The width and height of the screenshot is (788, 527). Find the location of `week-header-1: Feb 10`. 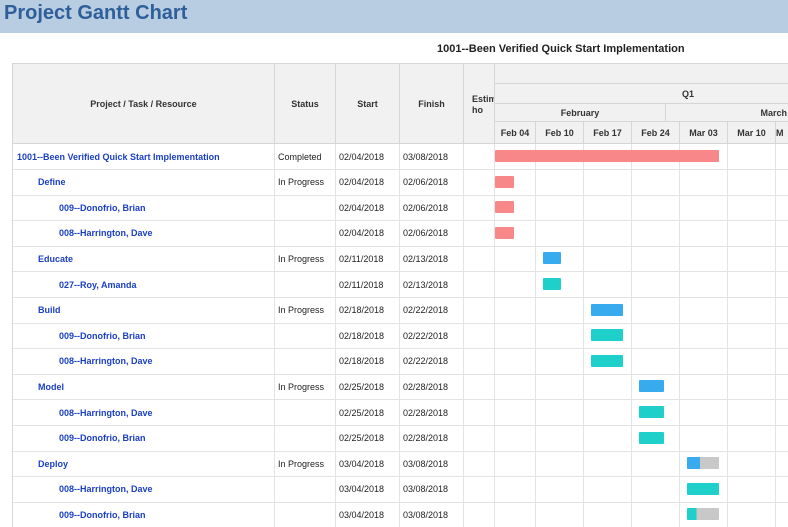

week-header-1: Feb 10 is located at coordinates (560, 133).